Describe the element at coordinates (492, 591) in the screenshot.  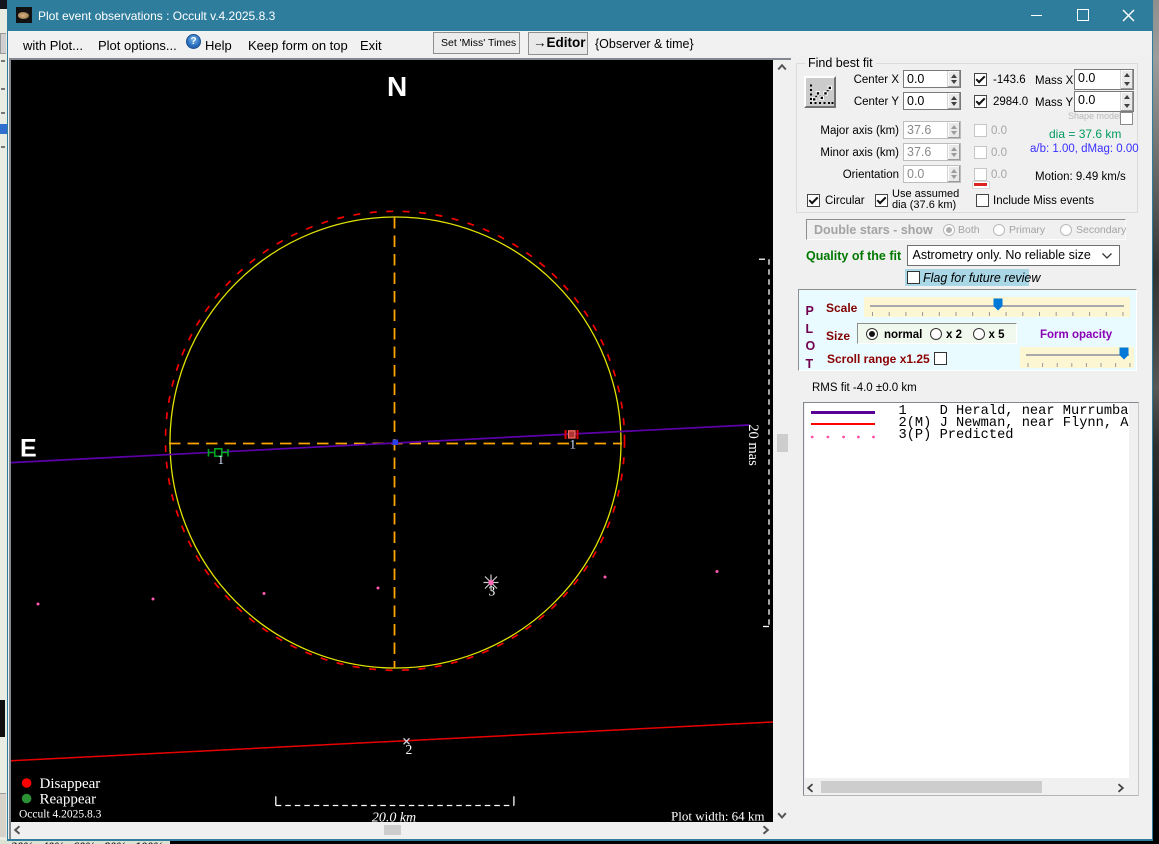
I see `svg-text: 3` at that location.